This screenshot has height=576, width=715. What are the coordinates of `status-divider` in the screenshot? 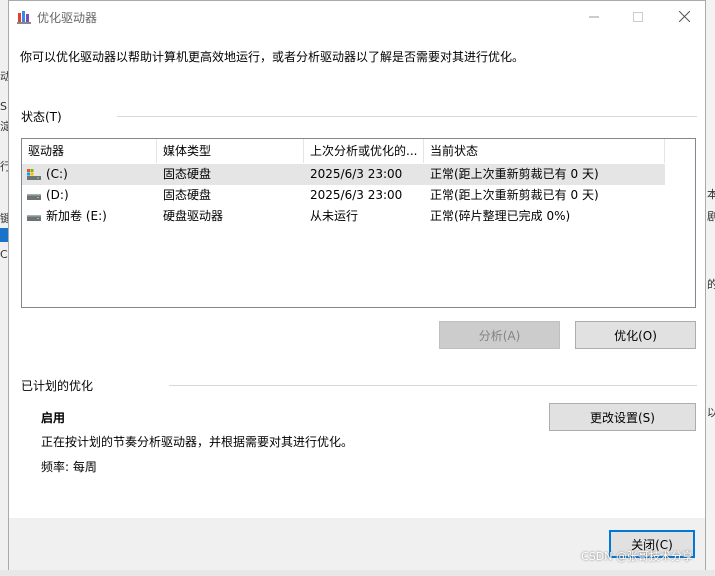 It's located at (407, 116).